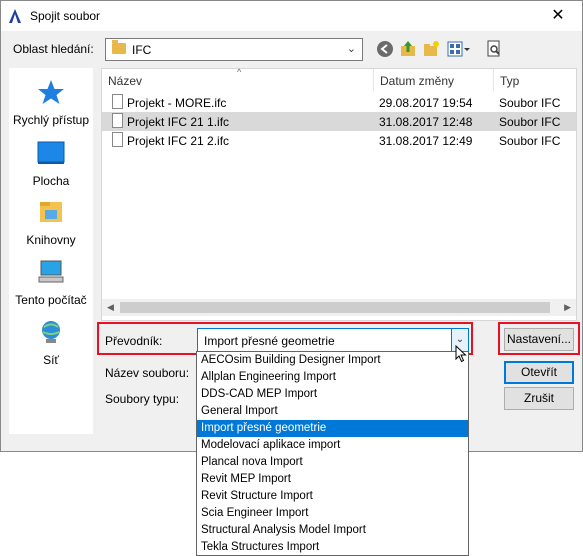 The image size is (583, 556). What do you see at coordinates (110, 307) in the screenshot?
I see `scroll-left-icon: ◀` at bounding box center [110, 307].